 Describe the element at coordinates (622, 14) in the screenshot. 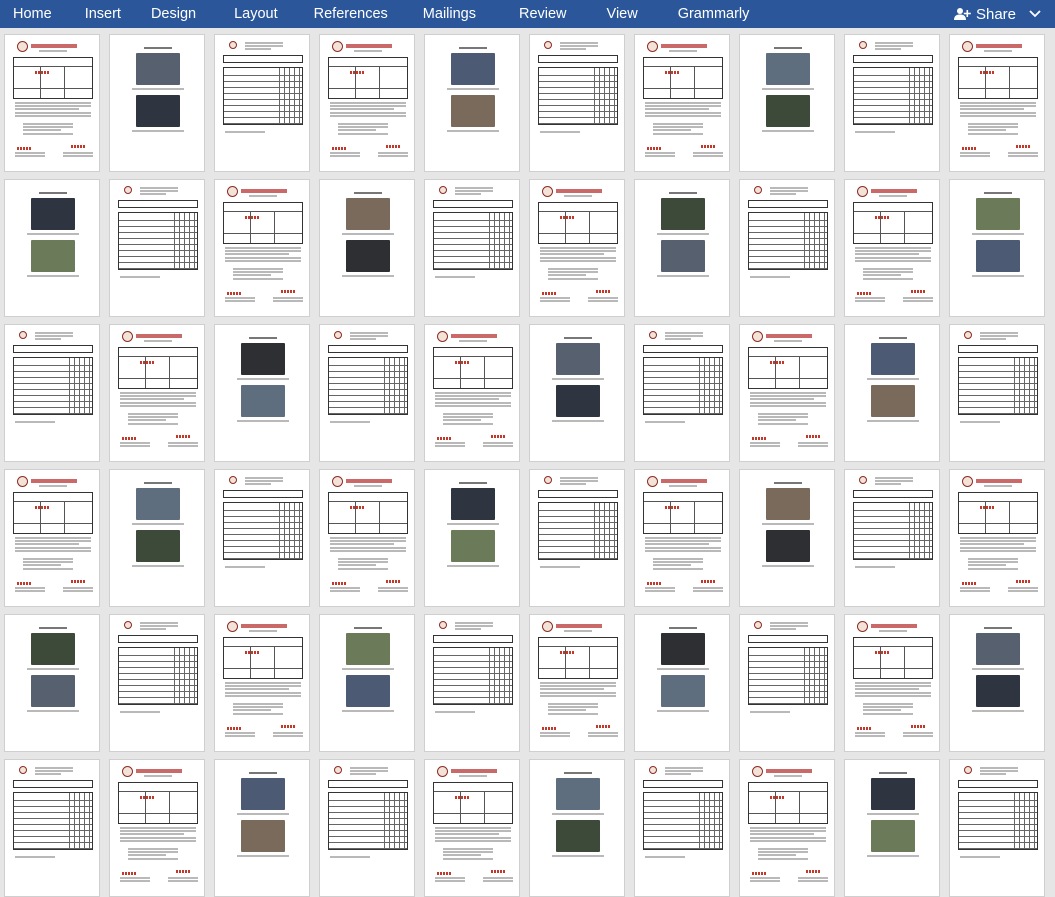

I see `tab-view: View` at that location.